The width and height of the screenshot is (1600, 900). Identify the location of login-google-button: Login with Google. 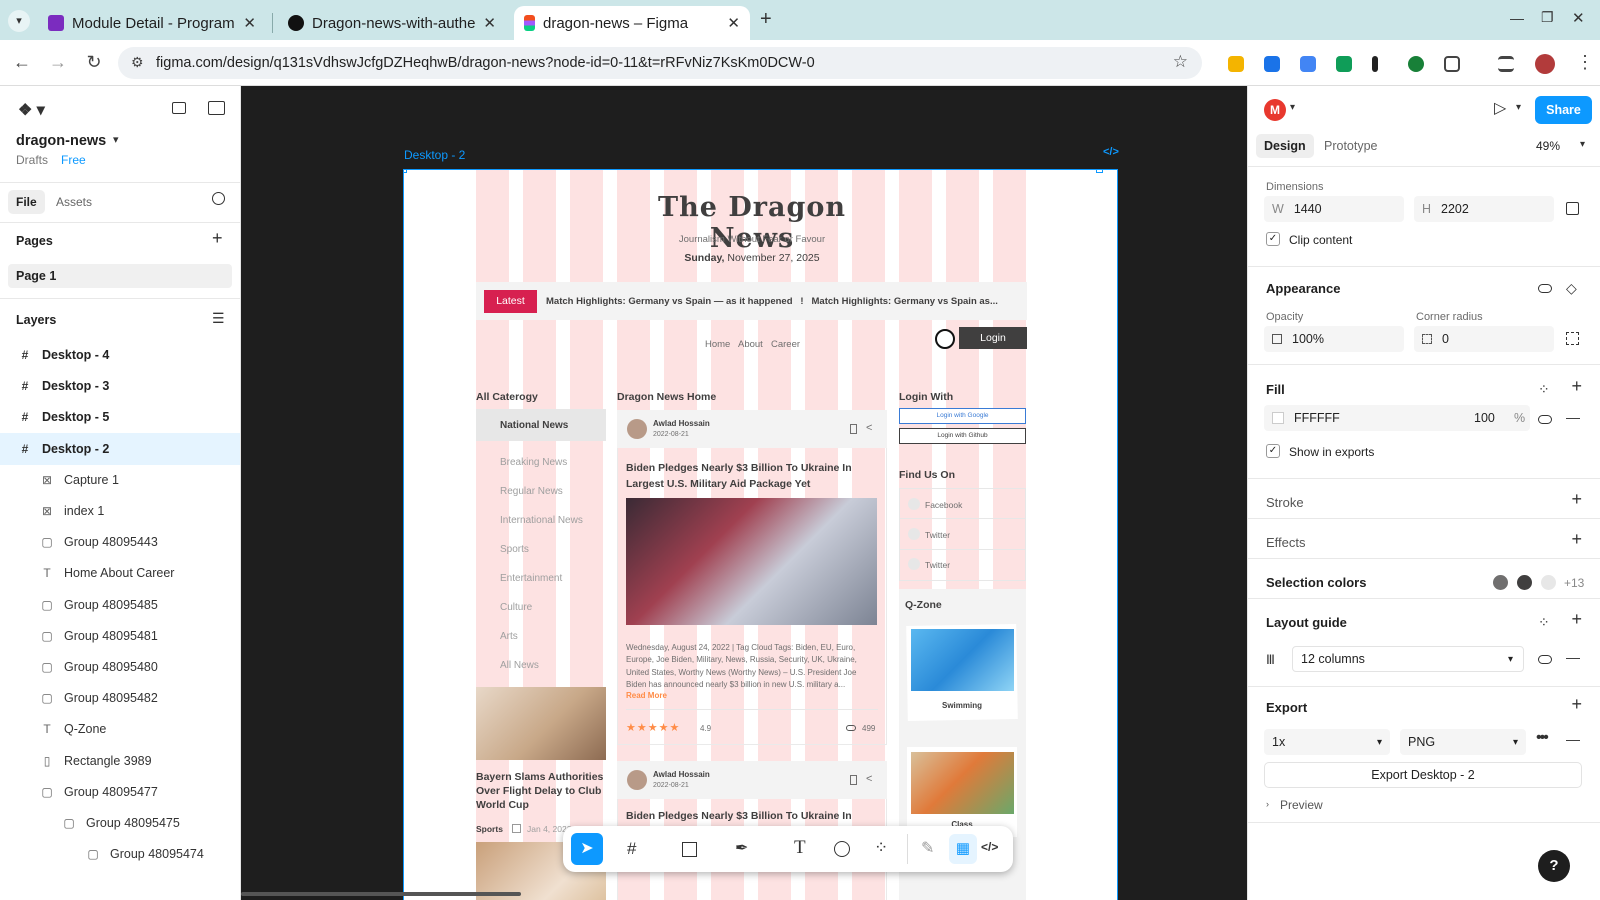
(962, 416).